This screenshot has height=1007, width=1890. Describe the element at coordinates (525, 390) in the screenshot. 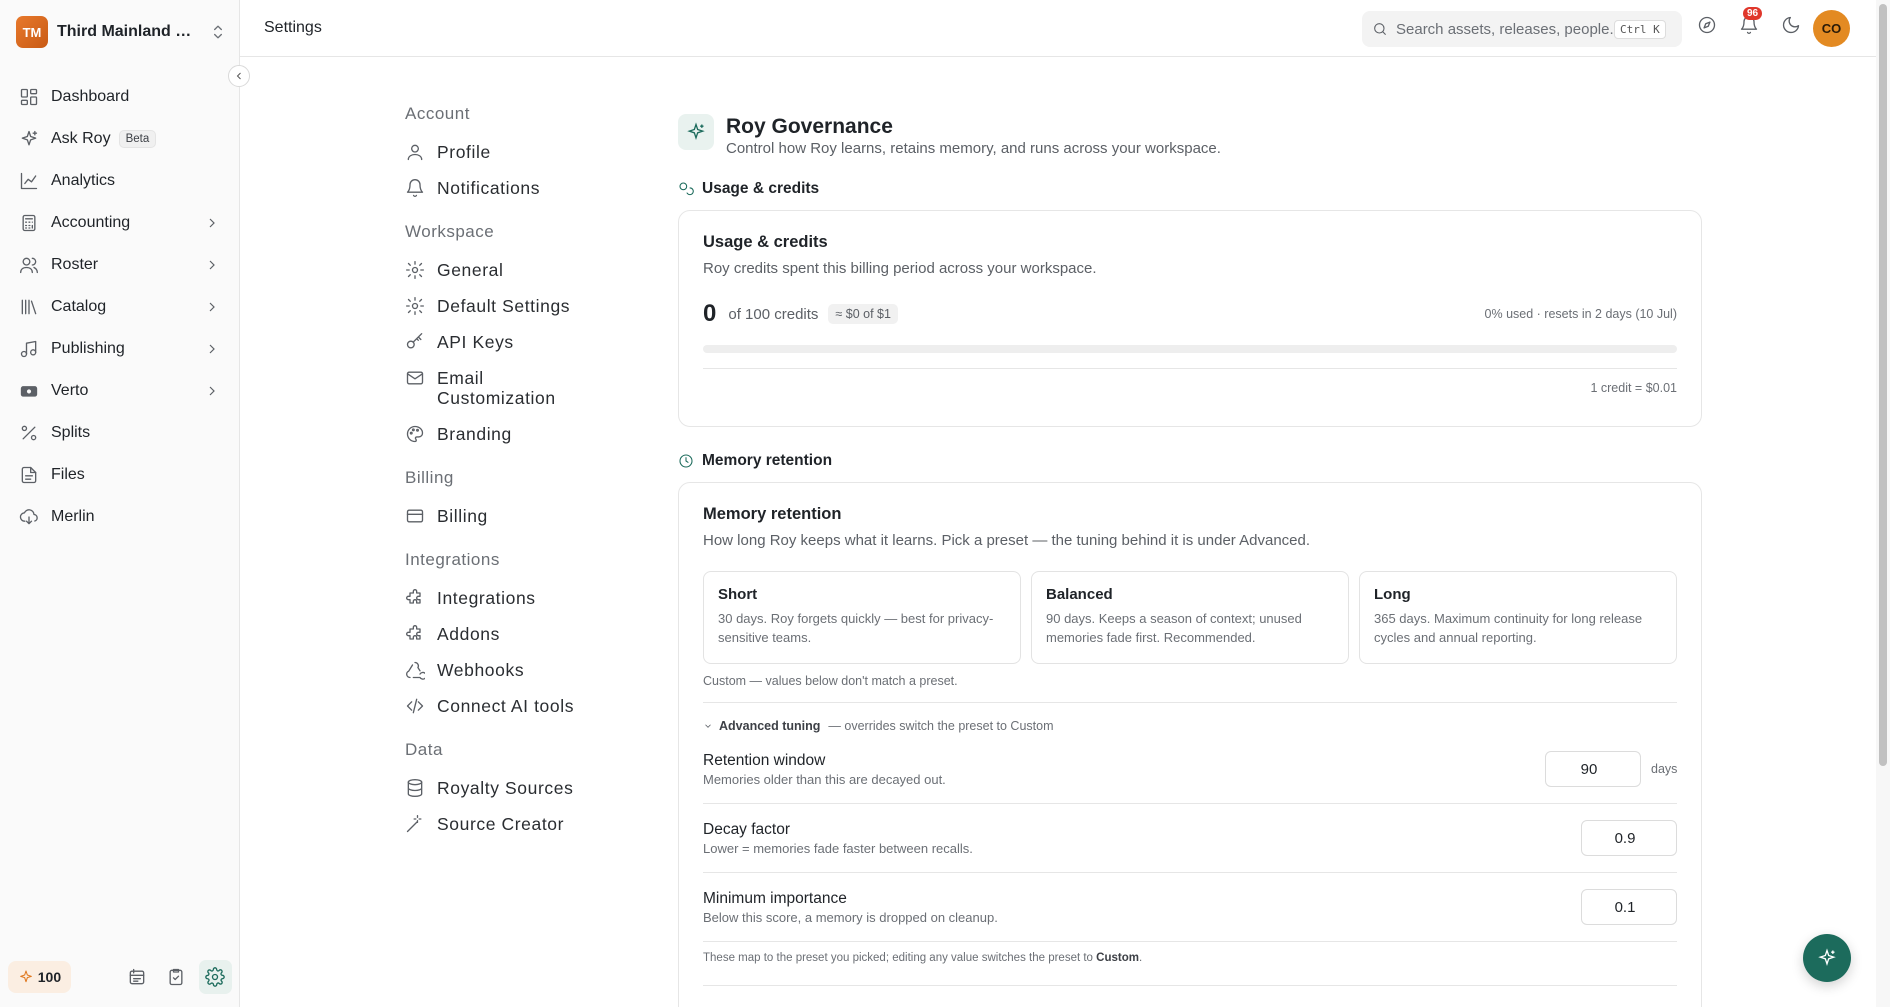

I see `settings-item-email-customization: Email Customization` at that location.